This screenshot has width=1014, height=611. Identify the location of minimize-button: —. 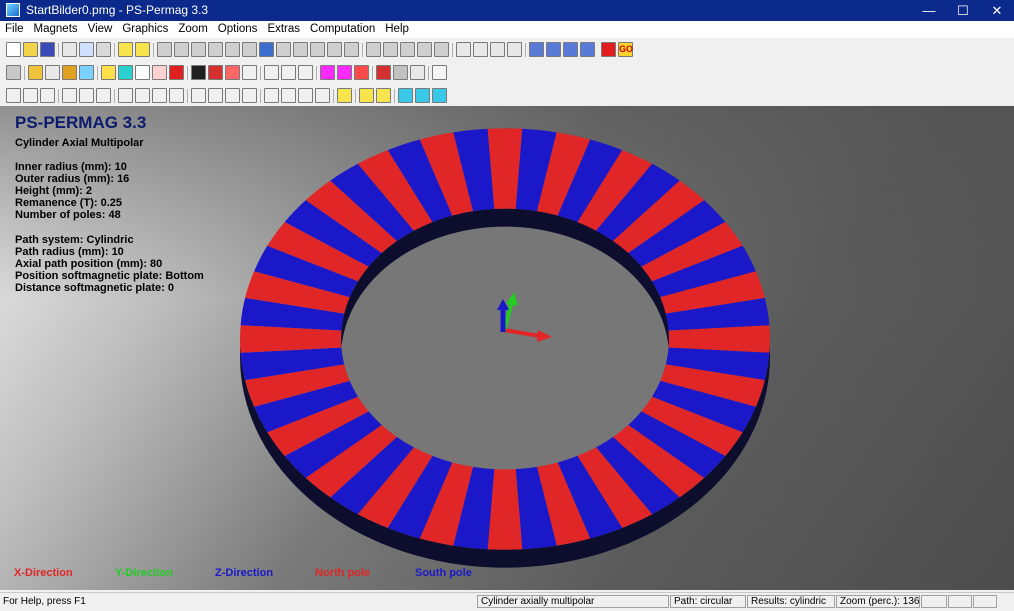
(929, 10).